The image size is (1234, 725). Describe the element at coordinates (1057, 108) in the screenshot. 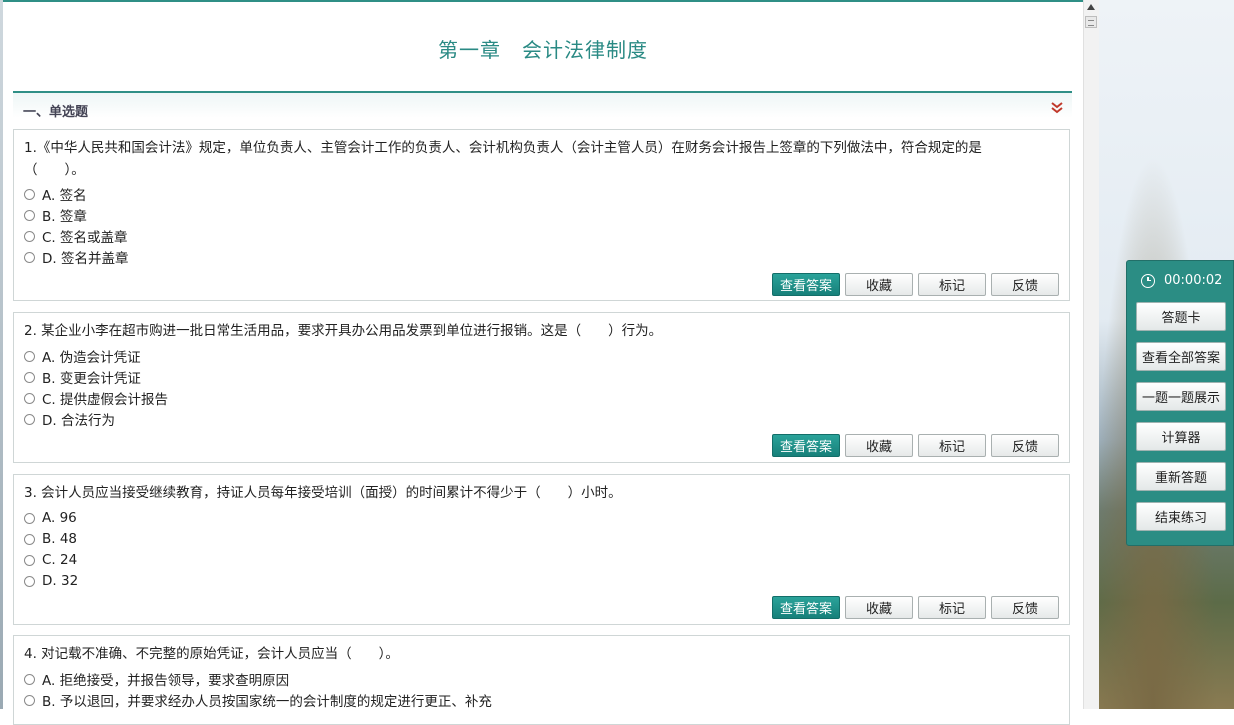

I see `double-chevron-down-icon` at that location.